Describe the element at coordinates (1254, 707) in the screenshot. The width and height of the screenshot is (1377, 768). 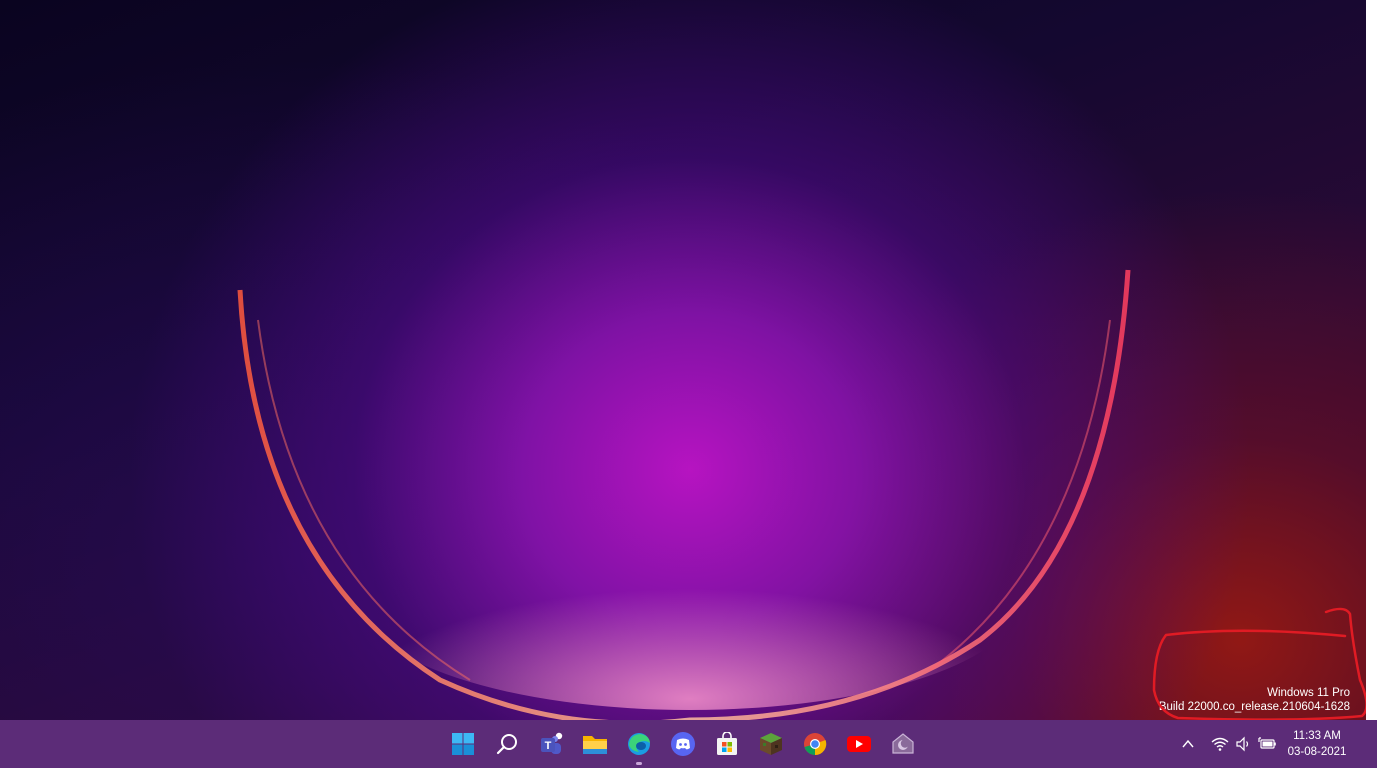
I see `watermark-build: Build 22000.co_release.210604-1628` at that location.